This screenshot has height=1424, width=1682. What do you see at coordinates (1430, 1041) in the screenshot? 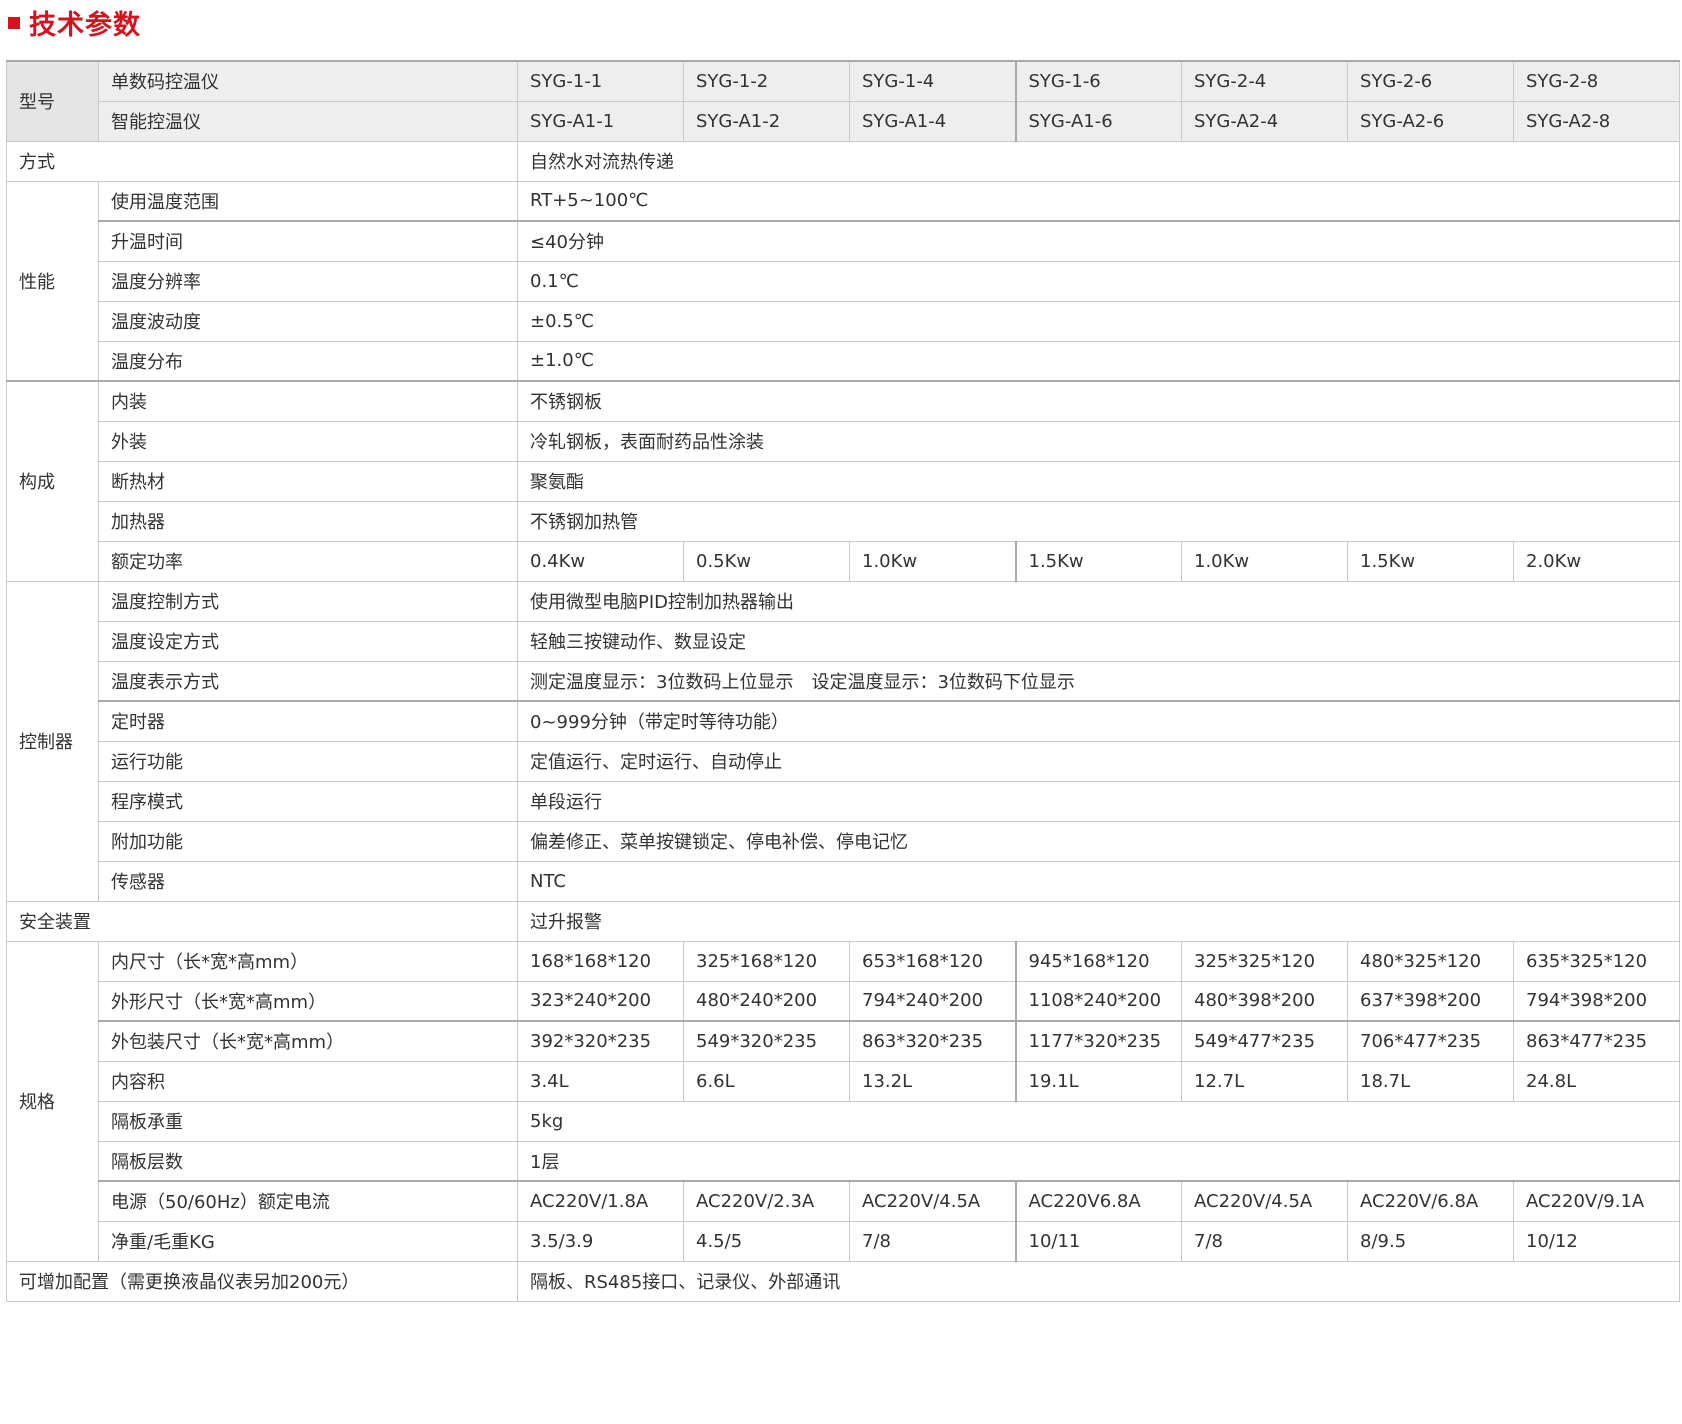
I see `size-cell: 706*477*235` at bounding box center [1430, 1041].